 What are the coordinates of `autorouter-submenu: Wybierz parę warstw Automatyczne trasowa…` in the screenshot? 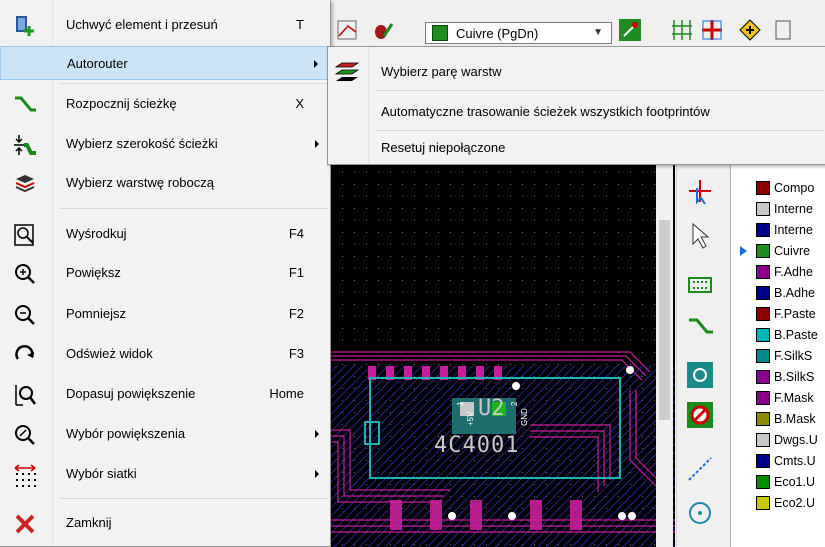 It's located at (576, 105).